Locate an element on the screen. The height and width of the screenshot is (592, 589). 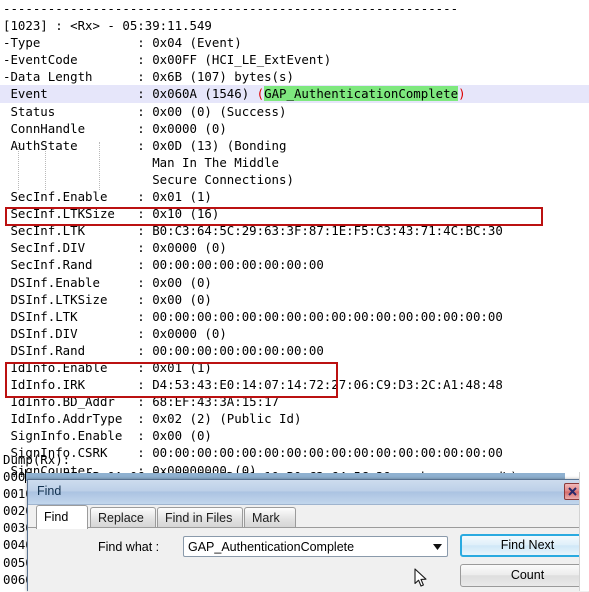
find-dialog-titlebar: Find is located at coordinates (308, 492).